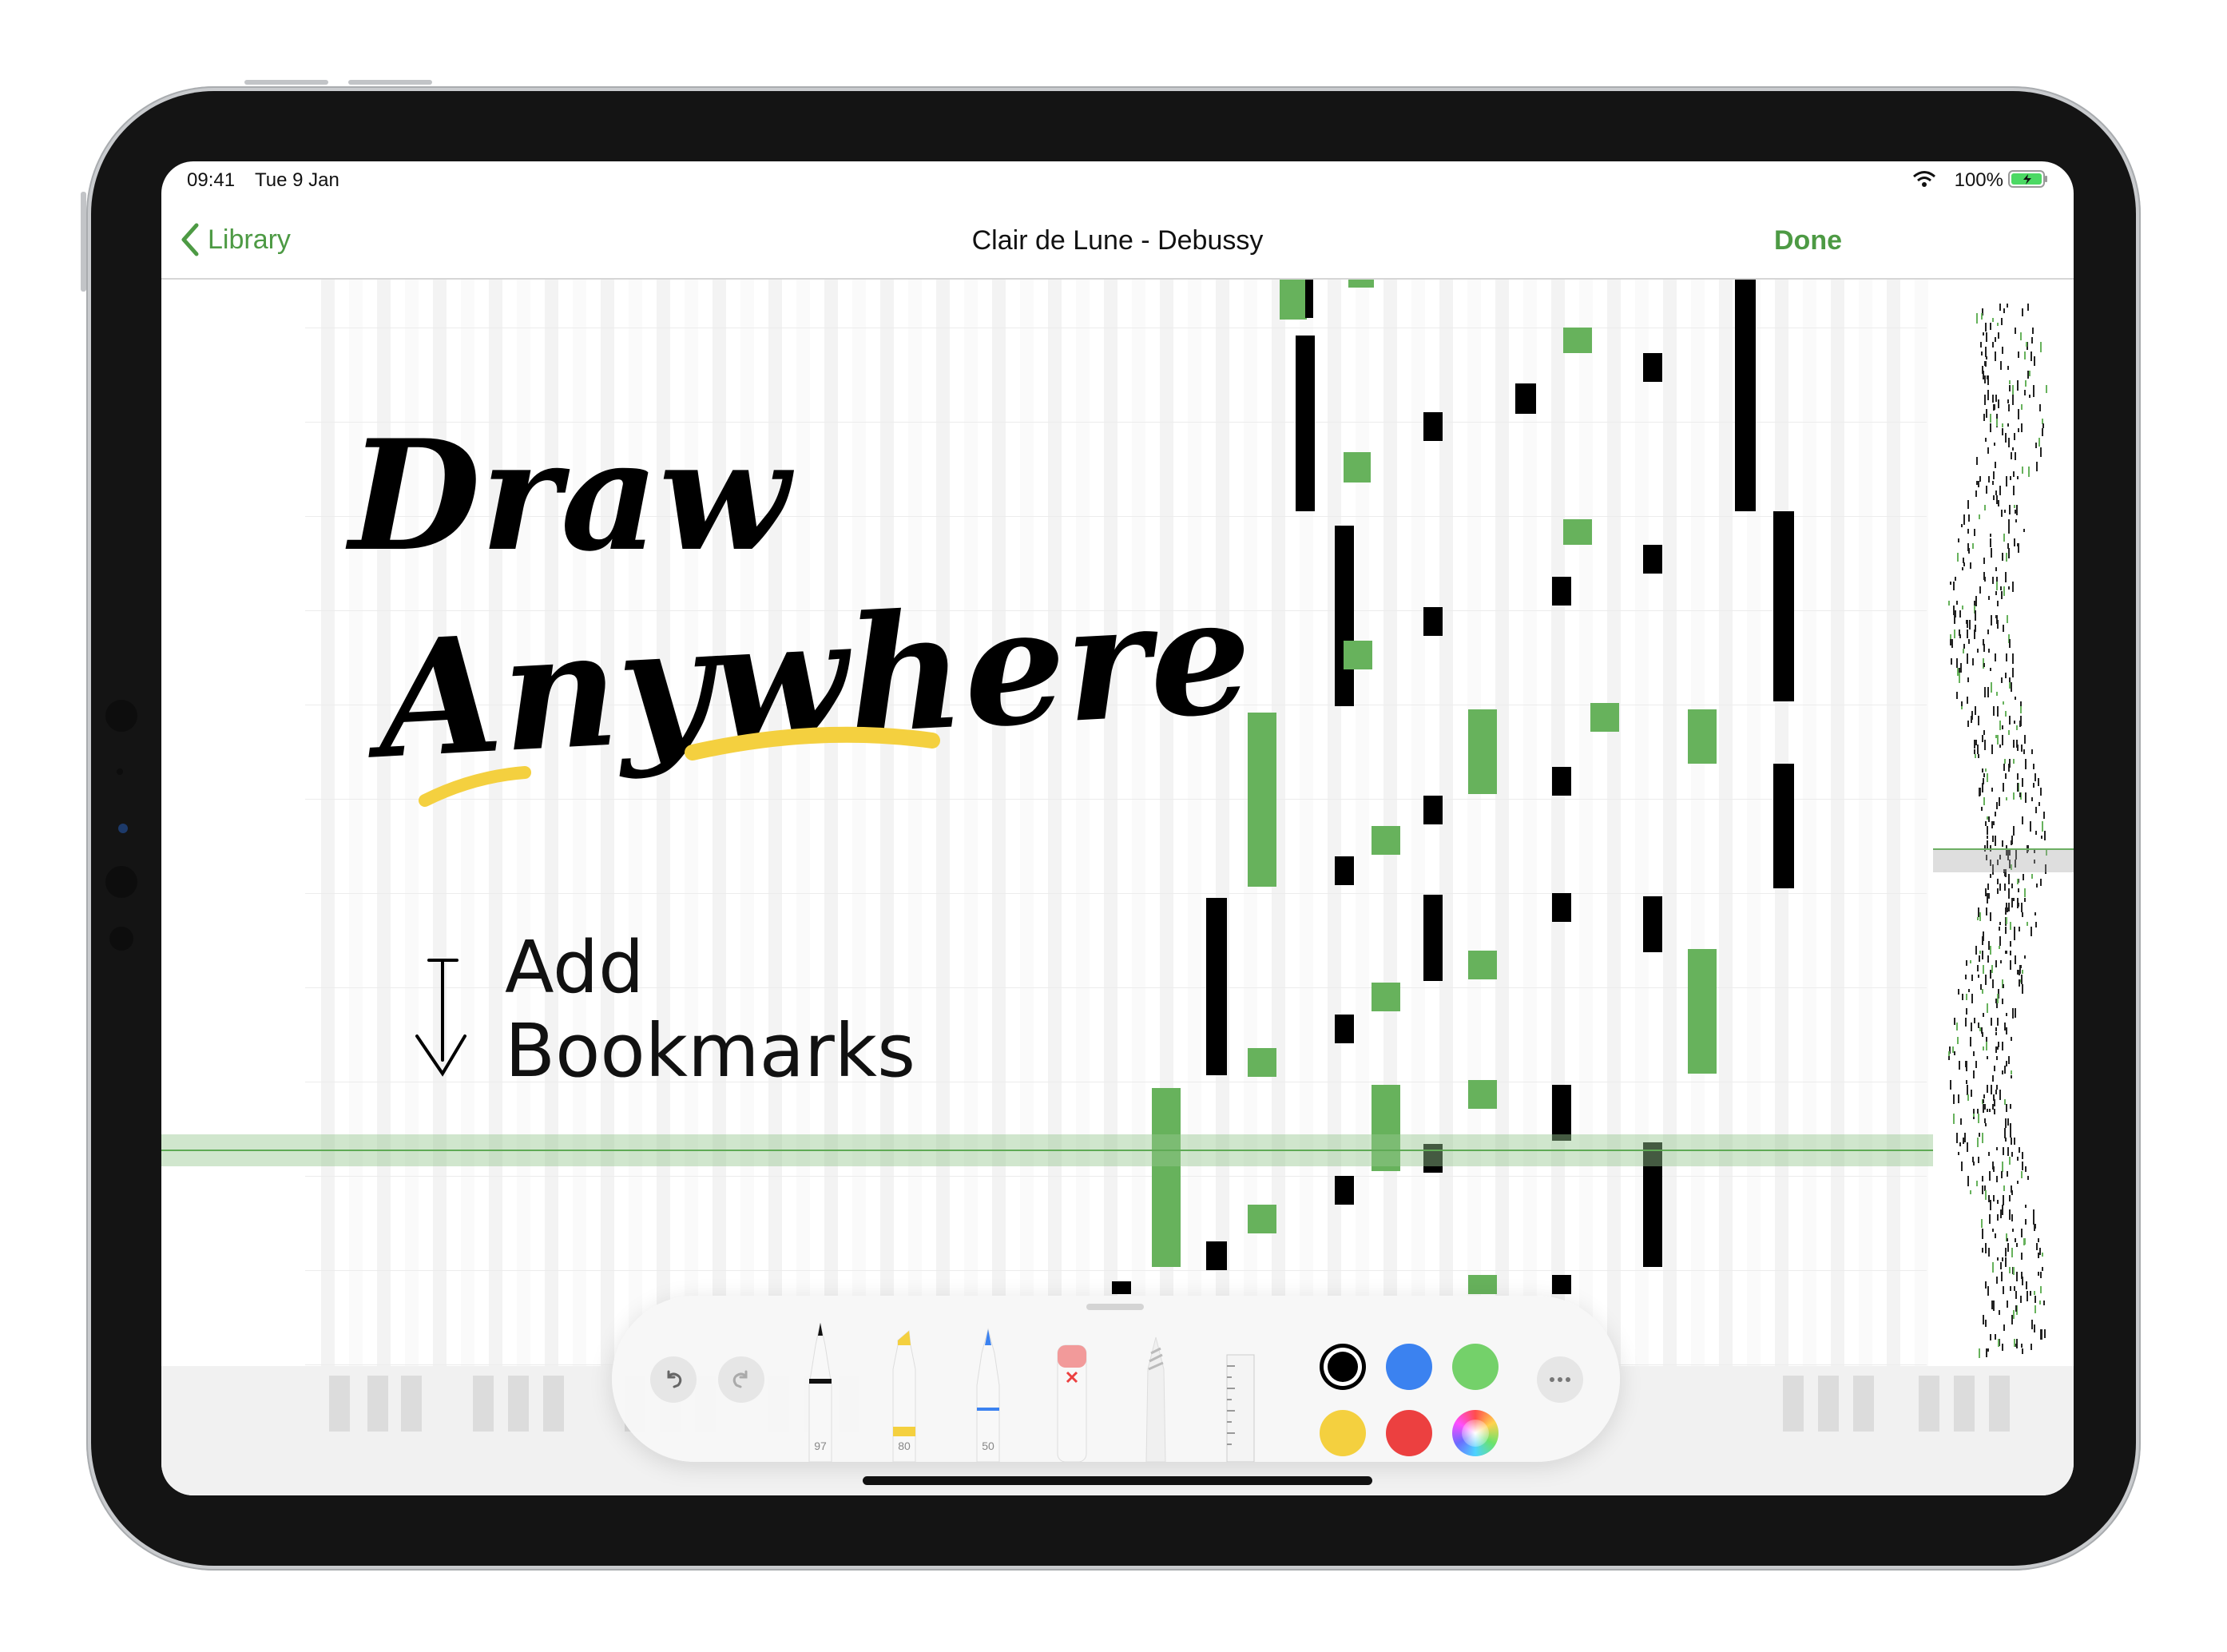 The image size is (2227, 1652). What do you see at coordinates (1115, 1307) in the screenshot?
I see `palette-grabber` at bounding box center [1115, 1307].